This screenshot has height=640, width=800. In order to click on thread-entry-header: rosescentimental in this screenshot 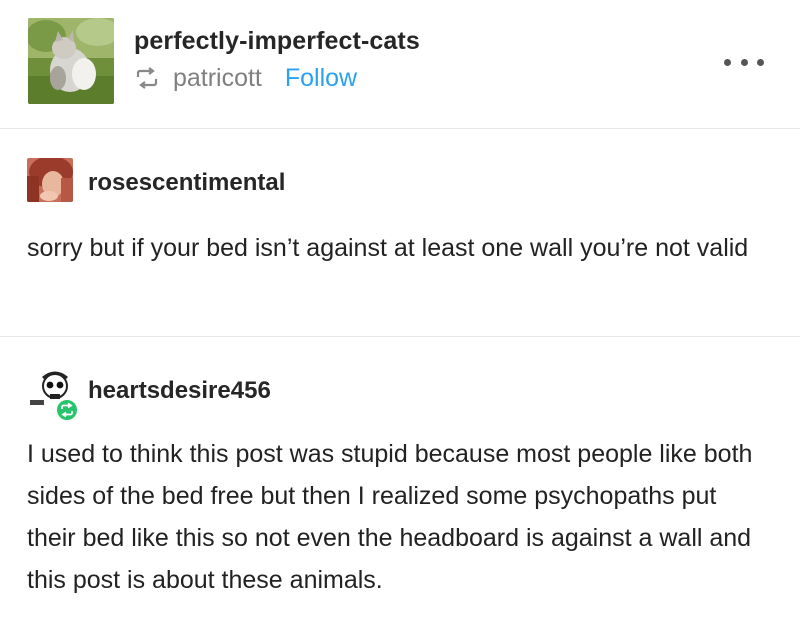, I will do `click(400, 186)`.